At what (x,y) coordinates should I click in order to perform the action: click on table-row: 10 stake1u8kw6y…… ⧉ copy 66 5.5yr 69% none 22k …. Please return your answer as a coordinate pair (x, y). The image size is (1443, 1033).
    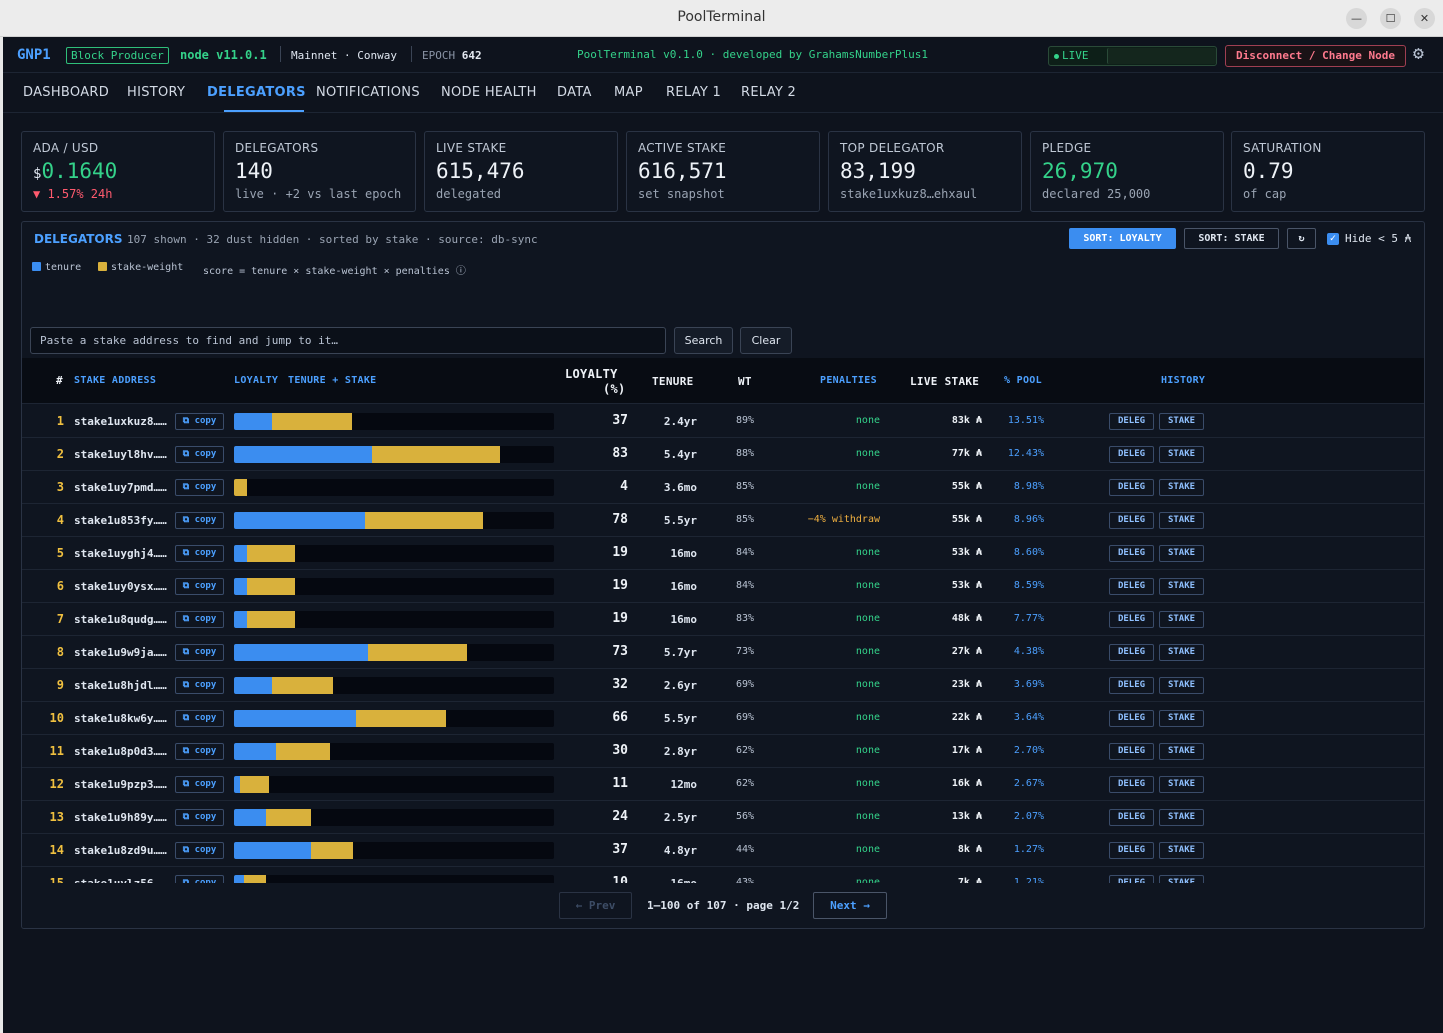
    Looking at the image, I should click on (723, 718).